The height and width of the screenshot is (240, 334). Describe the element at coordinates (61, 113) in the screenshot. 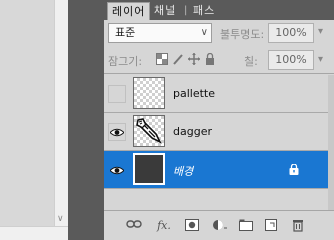

I see `canvas-vertical-scrollbar: ∨` at that location.